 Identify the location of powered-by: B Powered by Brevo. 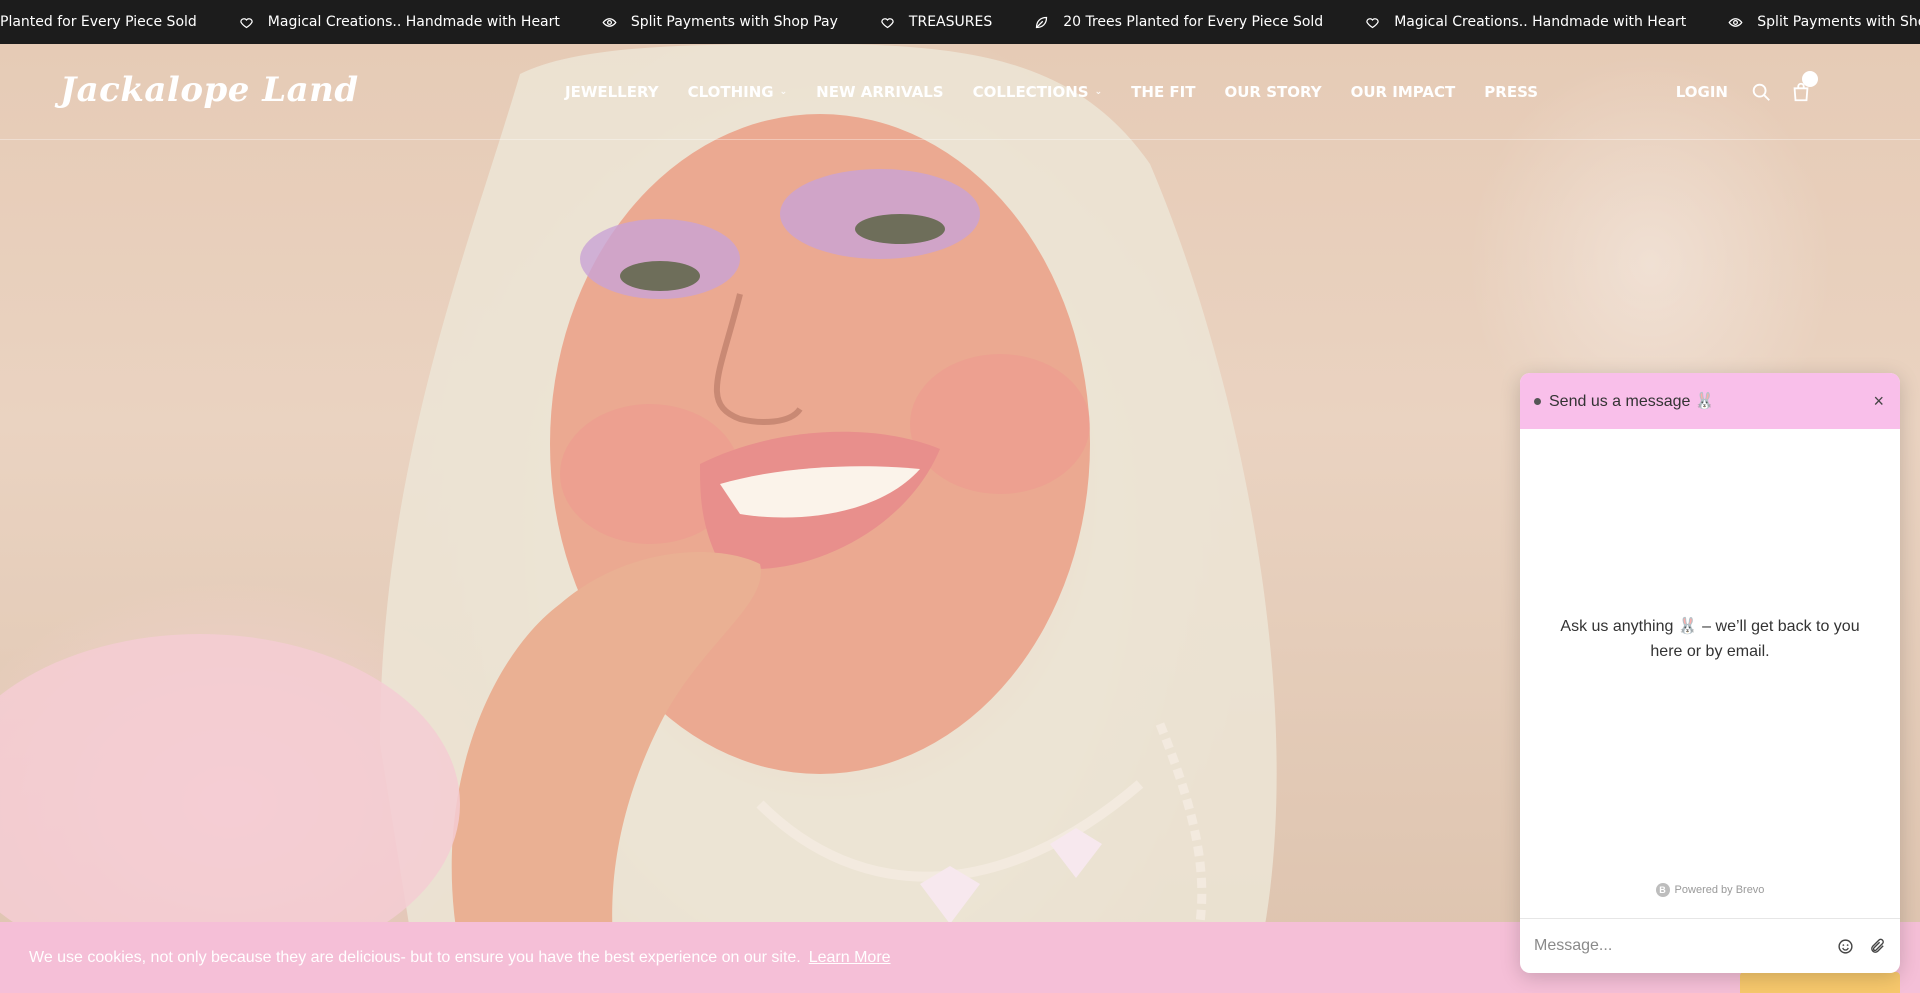
(1710, 890).